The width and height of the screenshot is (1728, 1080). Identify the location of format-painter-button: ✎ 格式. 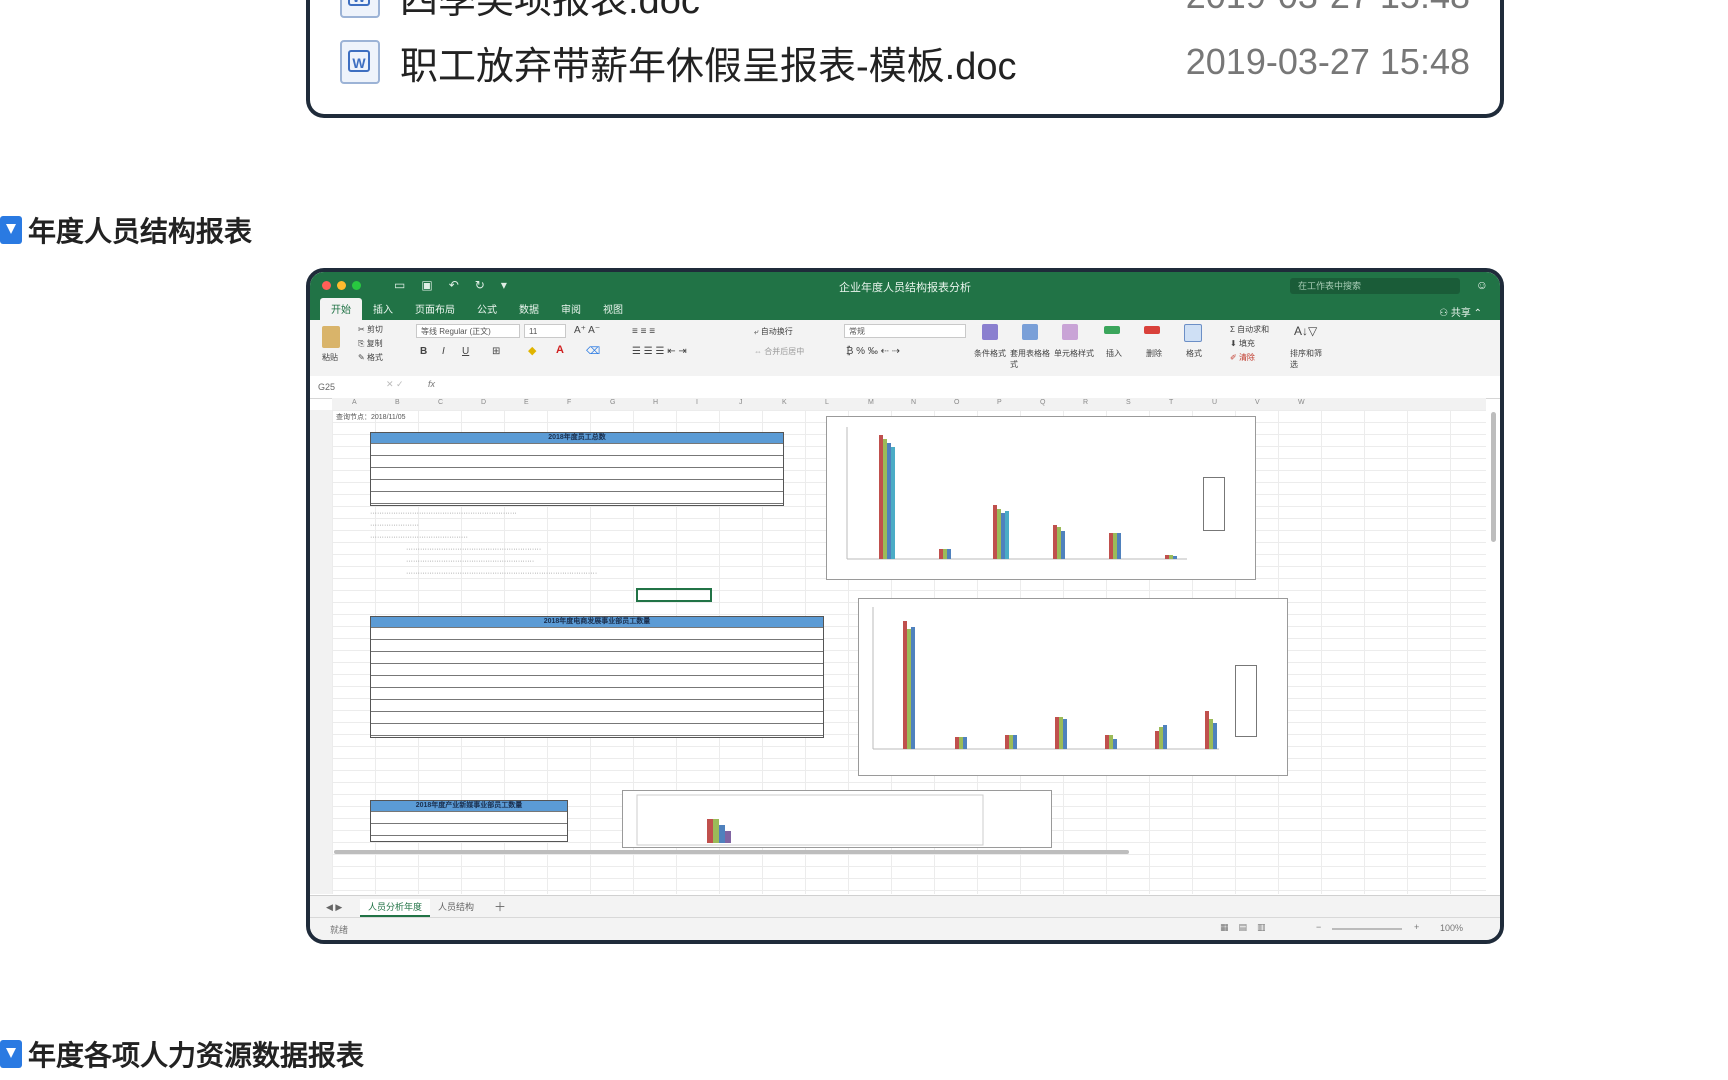
(370, 357).